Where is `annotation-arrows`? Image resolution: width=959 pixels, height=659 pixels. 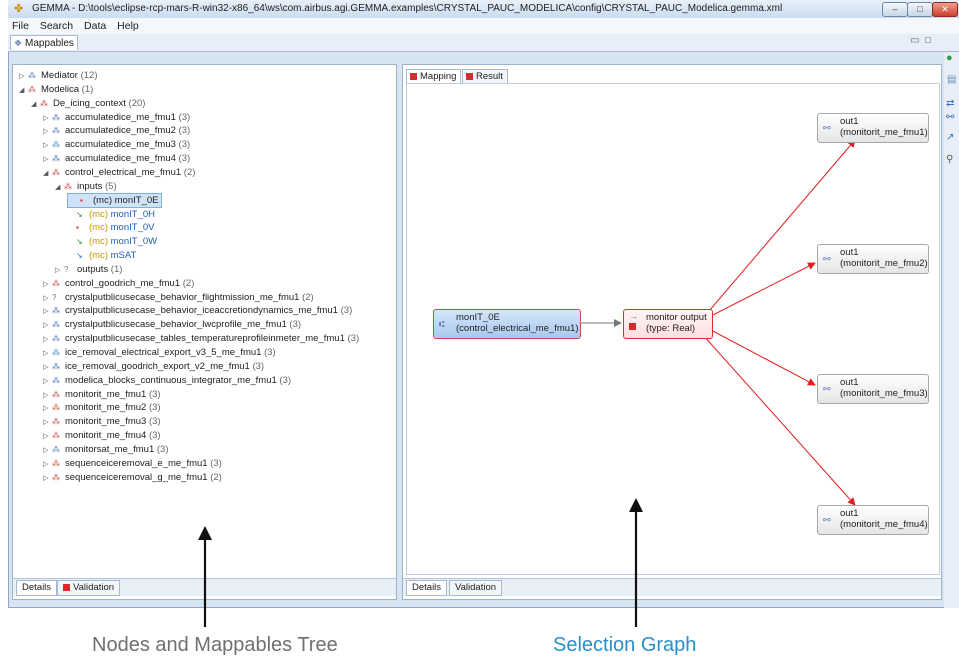
annotation-arrows is located at coordinates (420, 562).